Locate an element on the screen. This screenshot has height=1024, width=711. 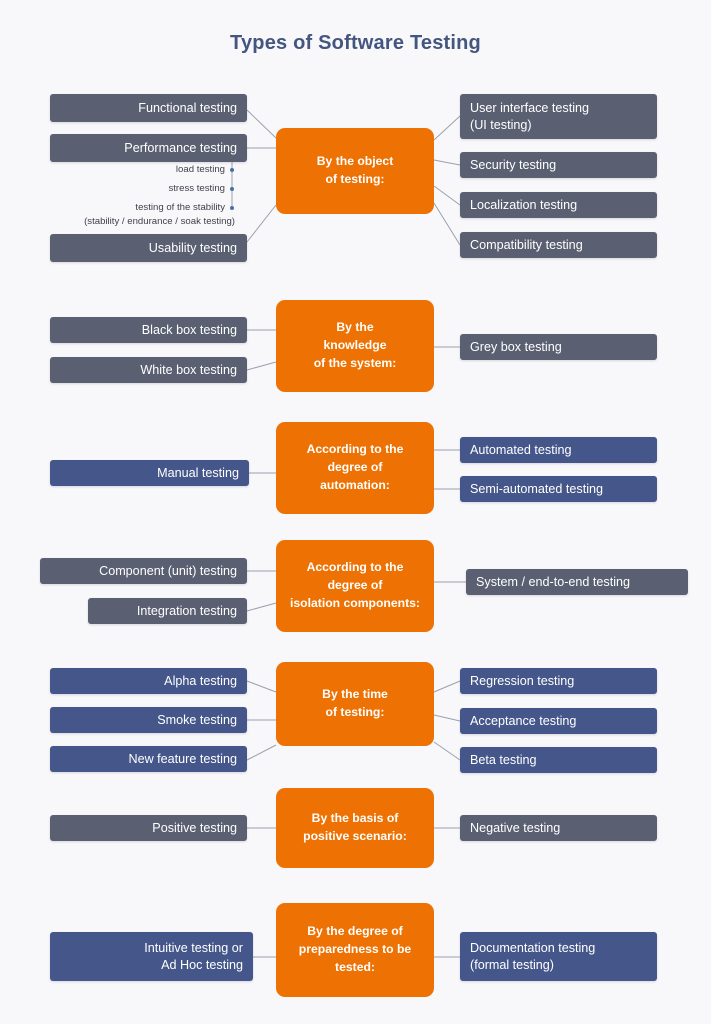
node-label: Smoke testing is located at coordinates (197, 719).